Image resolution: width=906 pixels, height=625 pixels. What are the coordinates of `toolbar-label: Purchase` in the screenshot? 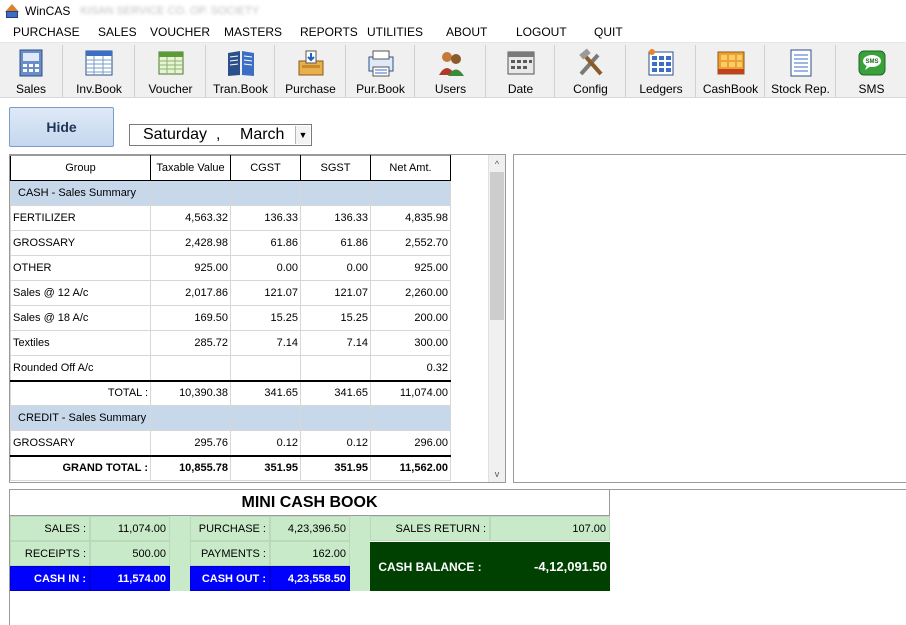 It's located at (310, 89).